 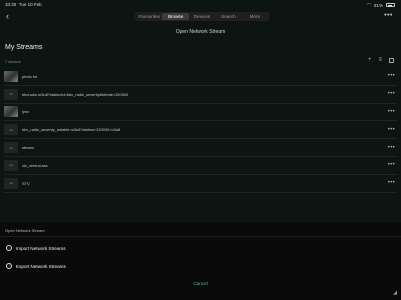 What do you see at coordinates (200, 283) in the screenshot?
I see `cancel-button: Cancel` at bounding box center [200, 283].